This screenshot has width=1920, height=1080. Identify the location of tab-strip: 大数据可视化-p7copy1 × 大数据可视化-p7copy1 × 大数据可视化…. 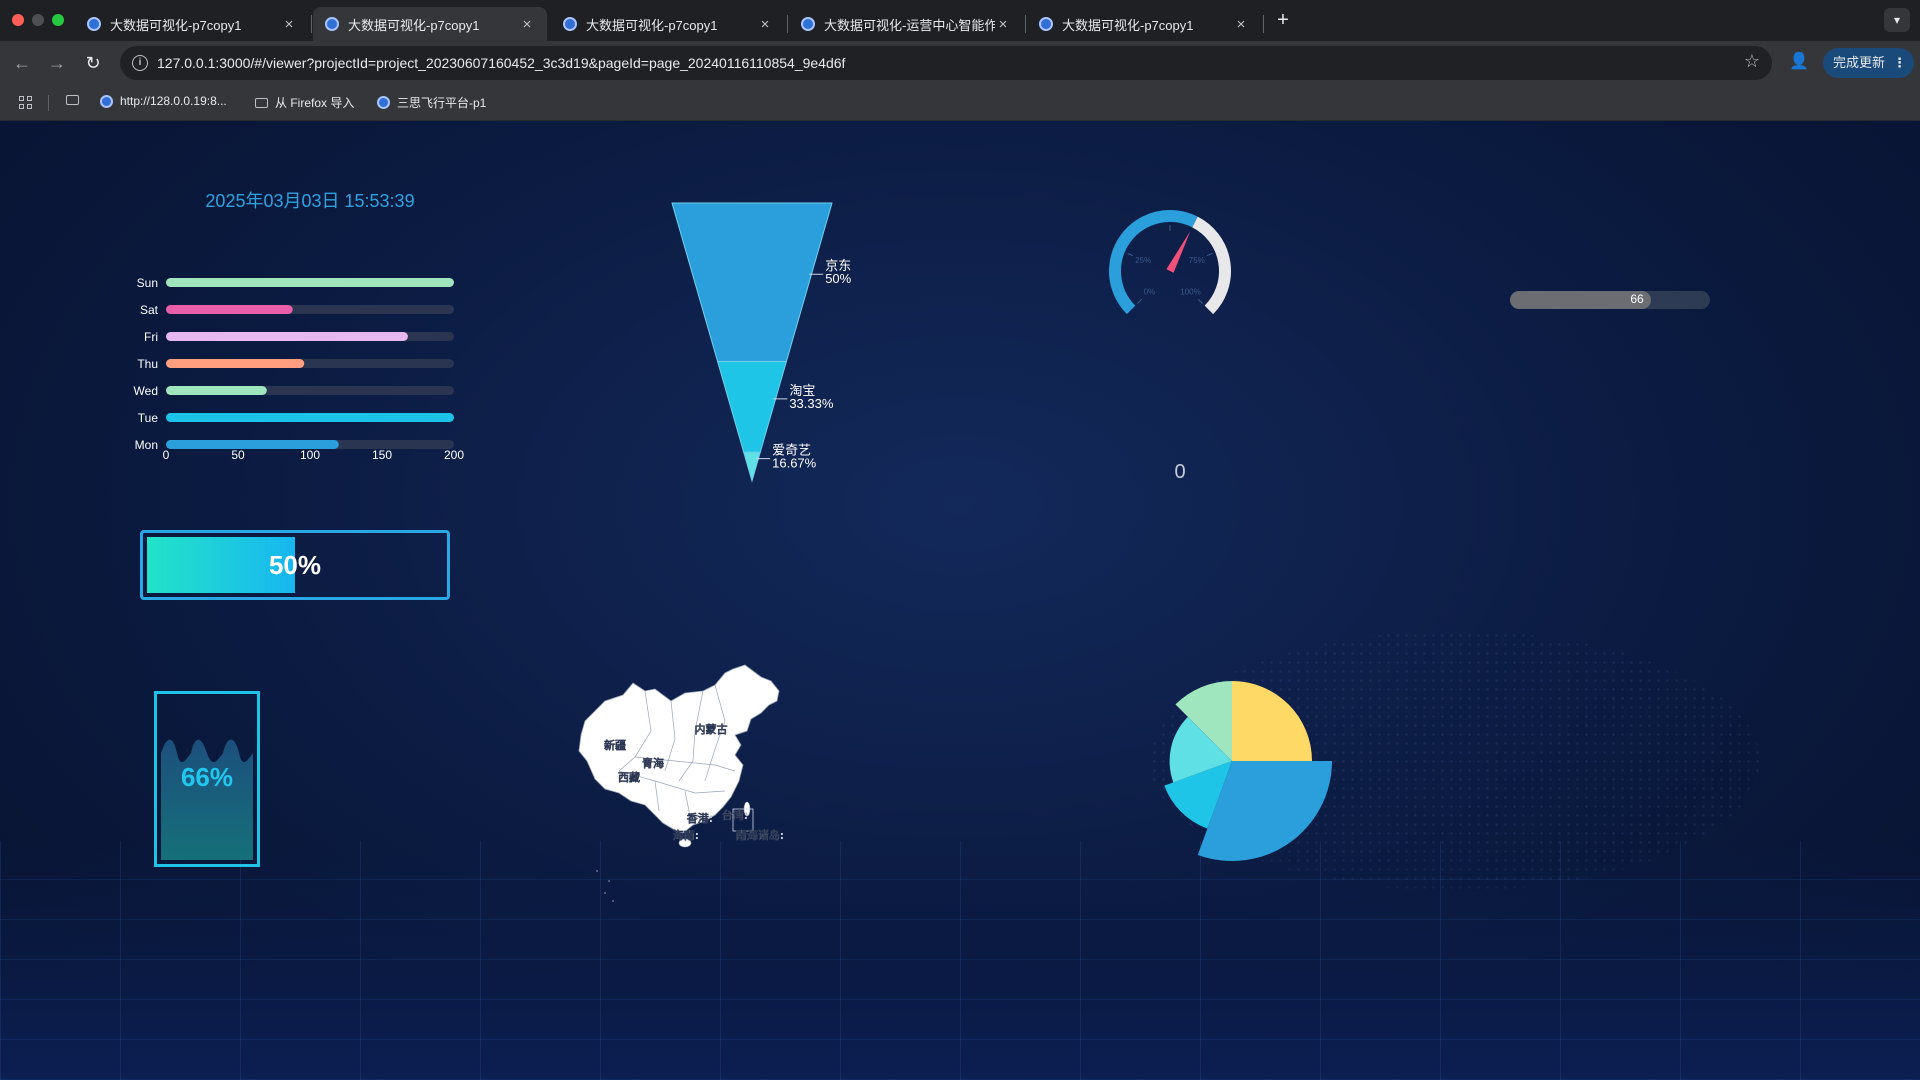
(960, 20).